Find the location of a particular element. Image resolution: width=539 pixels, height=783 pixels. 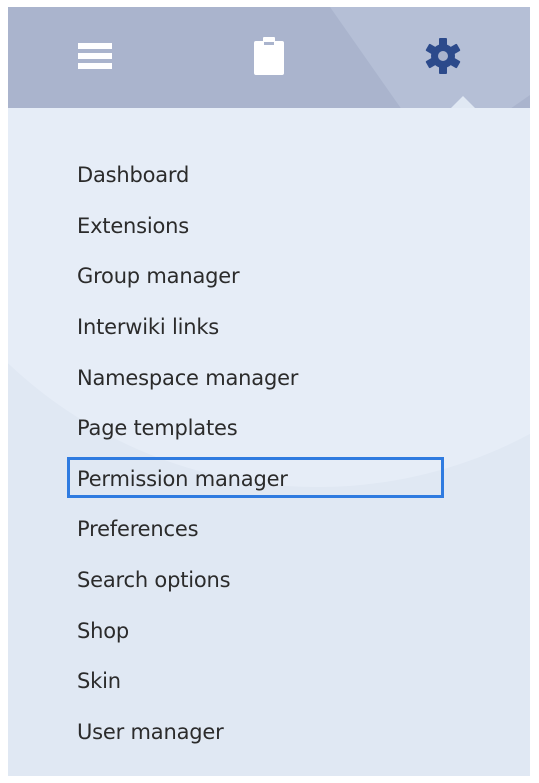

menu-item-skin: Skin is located at coordinates (98, 681).